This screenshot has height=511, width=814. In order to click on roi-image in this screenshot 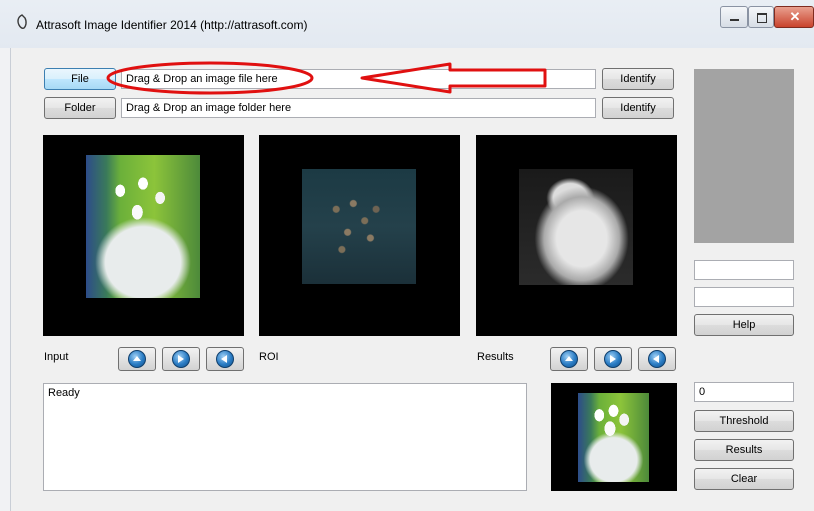, I will do `click(359, 226)`.